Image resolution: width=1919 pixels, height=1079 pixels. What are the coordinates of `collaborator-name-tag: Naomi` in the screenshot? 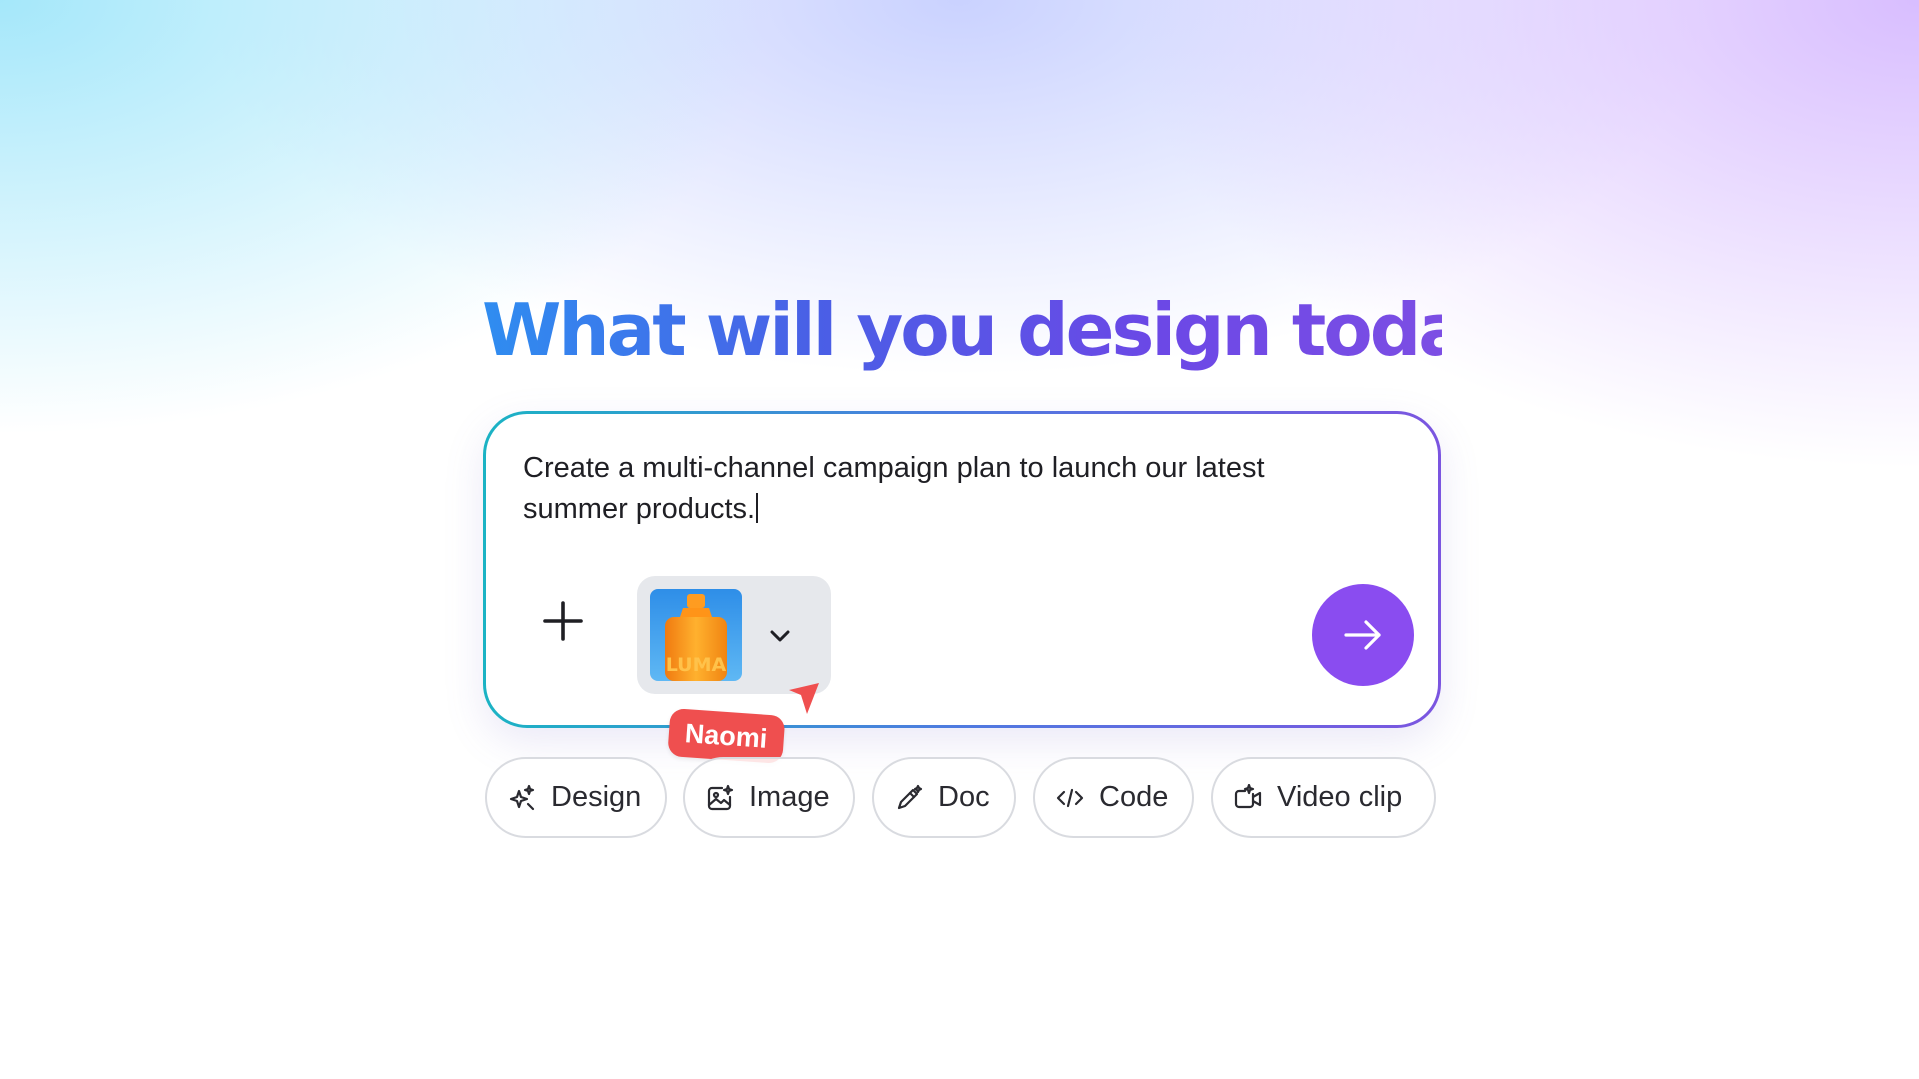 It's located at (726, 736).